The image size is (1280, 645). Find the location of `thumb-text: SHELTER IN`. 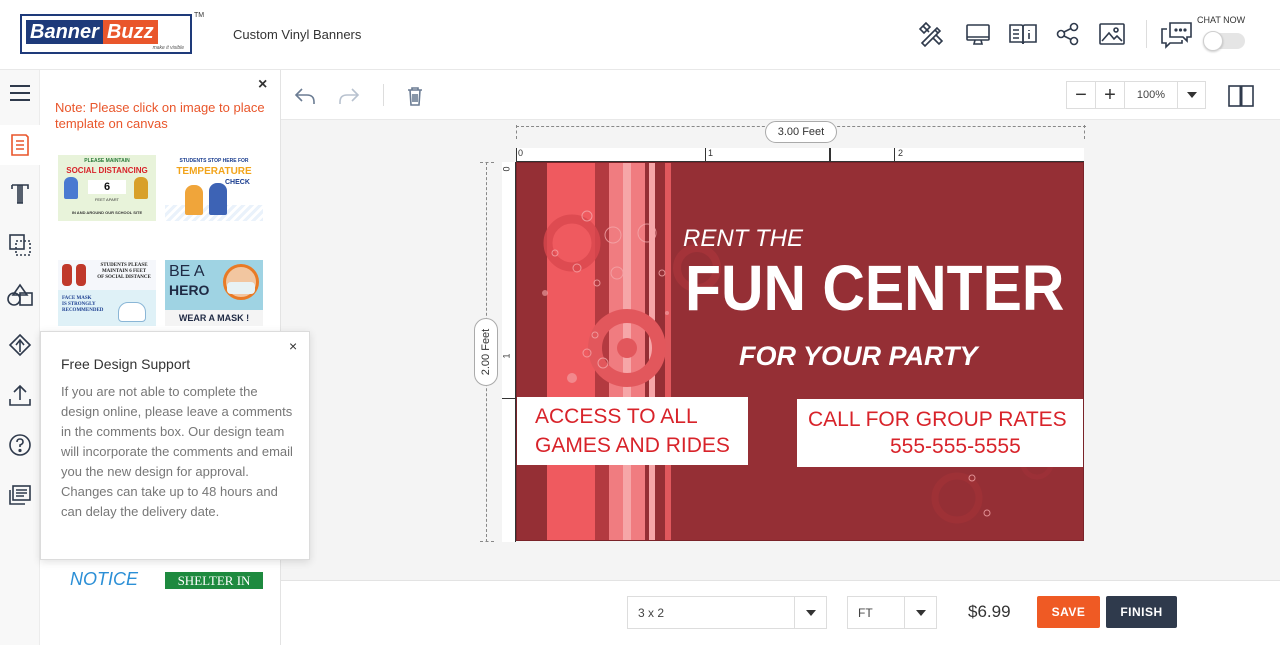

thumb-text: SHELTER IN is located at coordinates (214, 580).